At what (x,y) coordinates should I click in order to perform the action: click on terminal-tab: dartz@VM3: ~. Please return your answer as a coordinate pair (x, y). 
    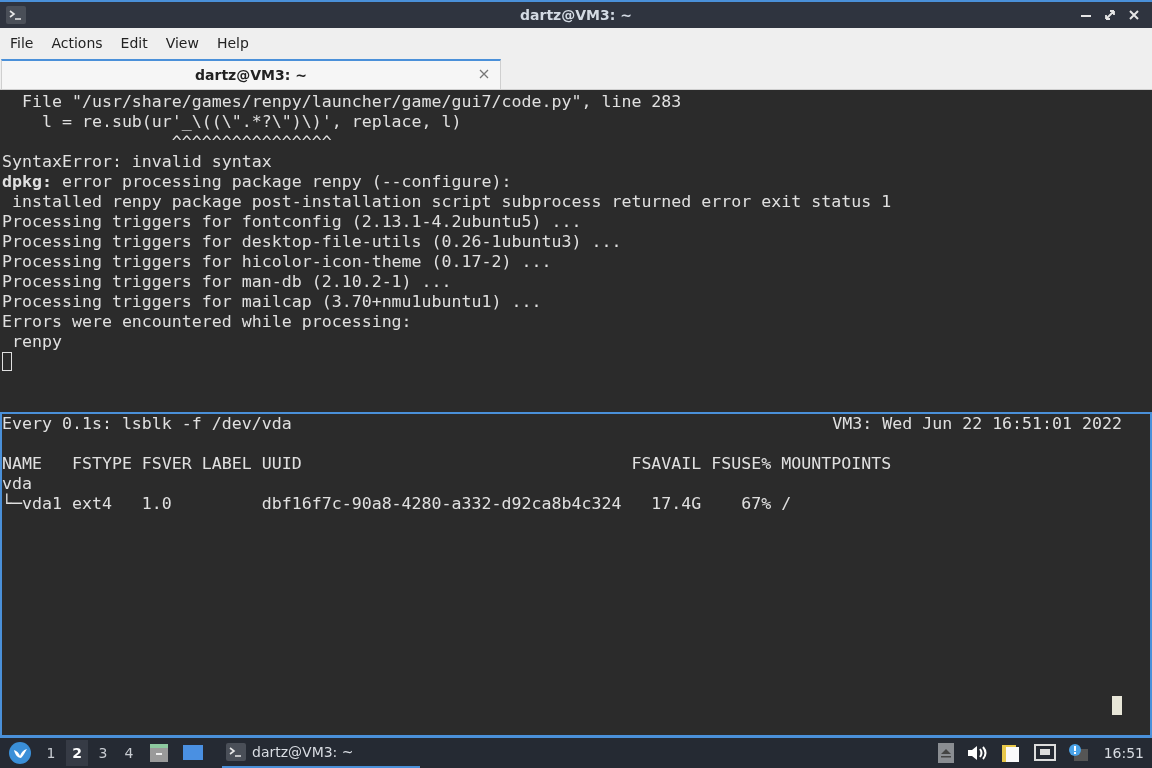
    Looking at the image, I should click on (251, 74).